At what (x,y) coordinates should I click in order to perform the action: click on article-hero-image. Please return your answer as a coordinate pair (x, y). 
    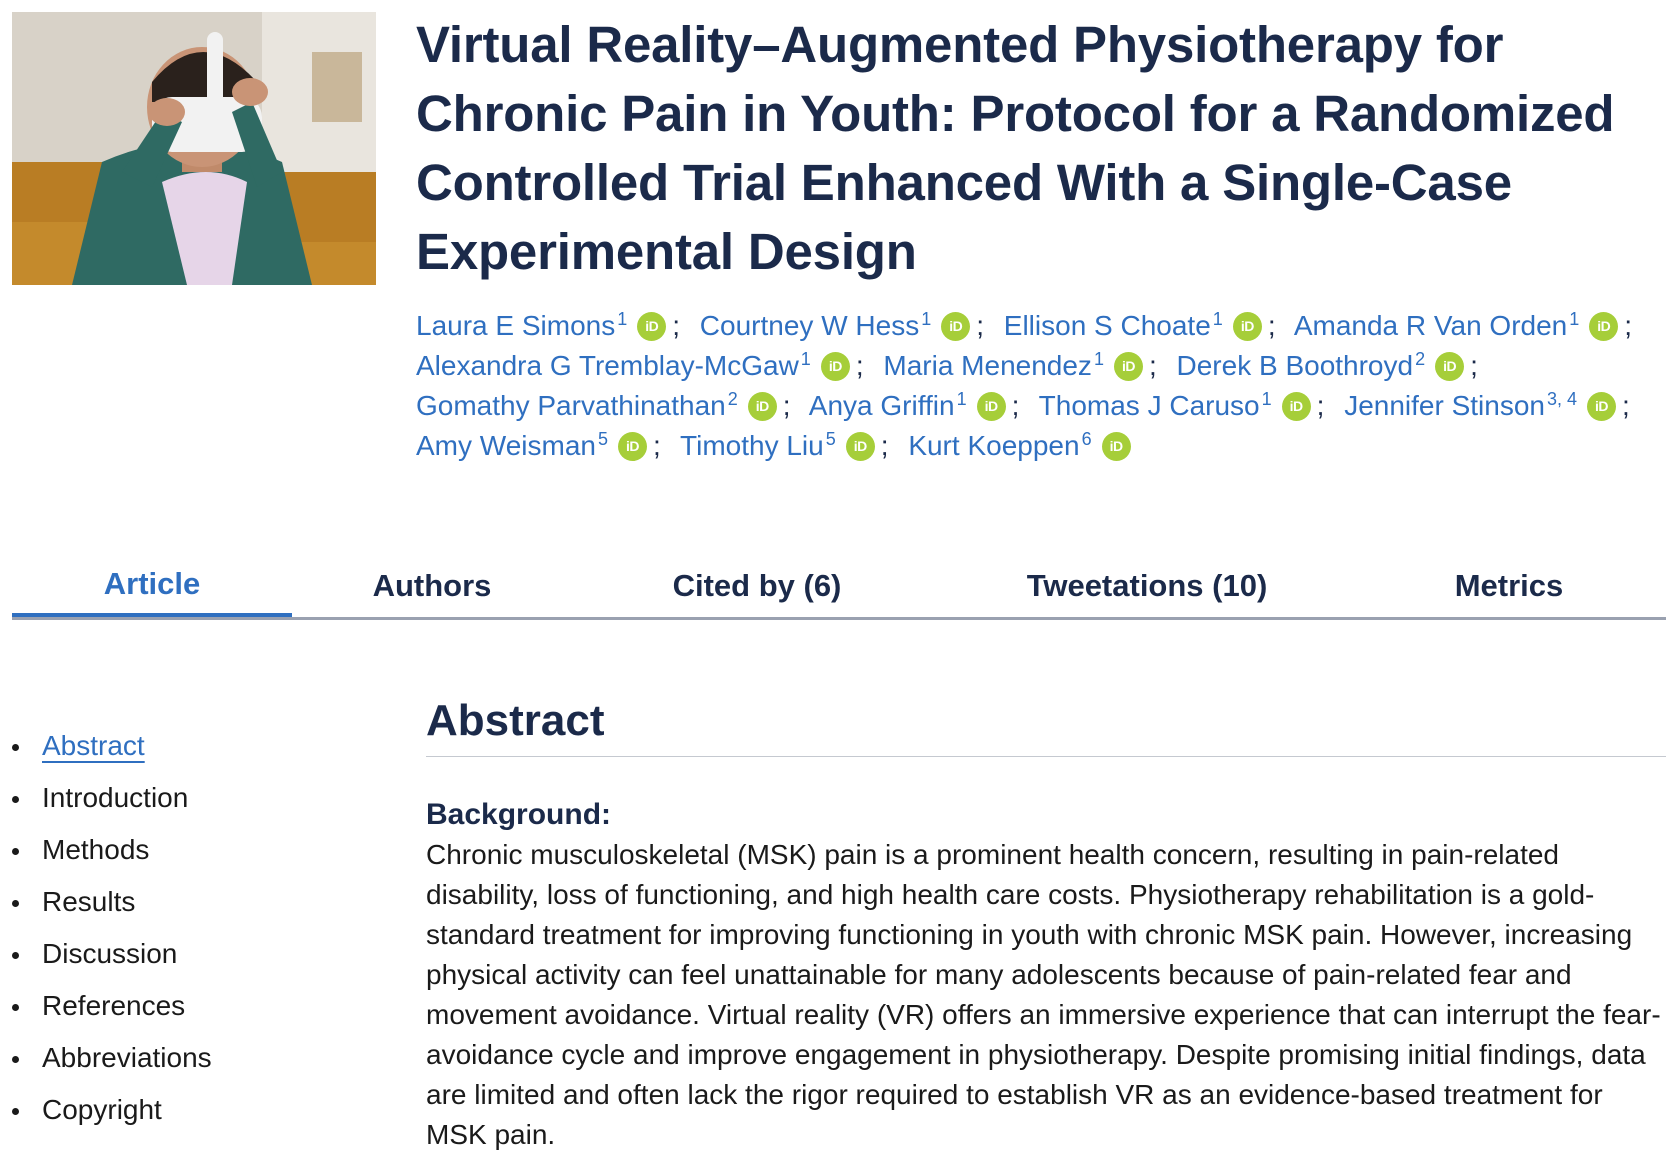
    Looking at the image, I should click on (194, 148).